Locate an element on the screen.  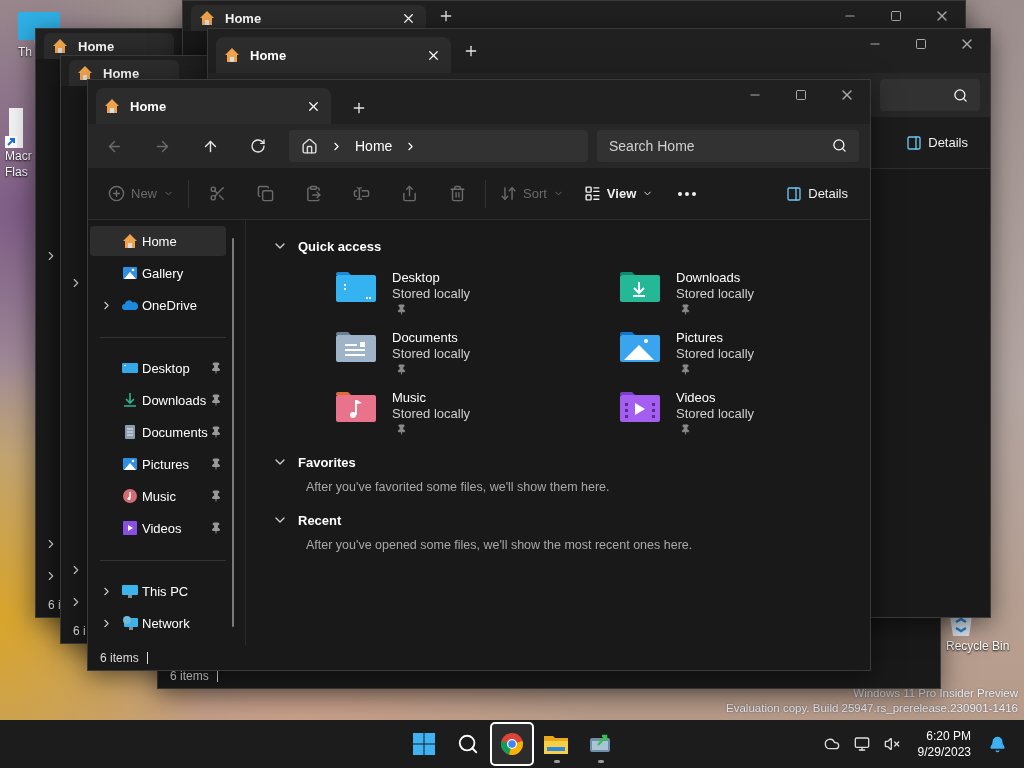
desktop-icon-label: Flas is located at coordinates (16, 172).